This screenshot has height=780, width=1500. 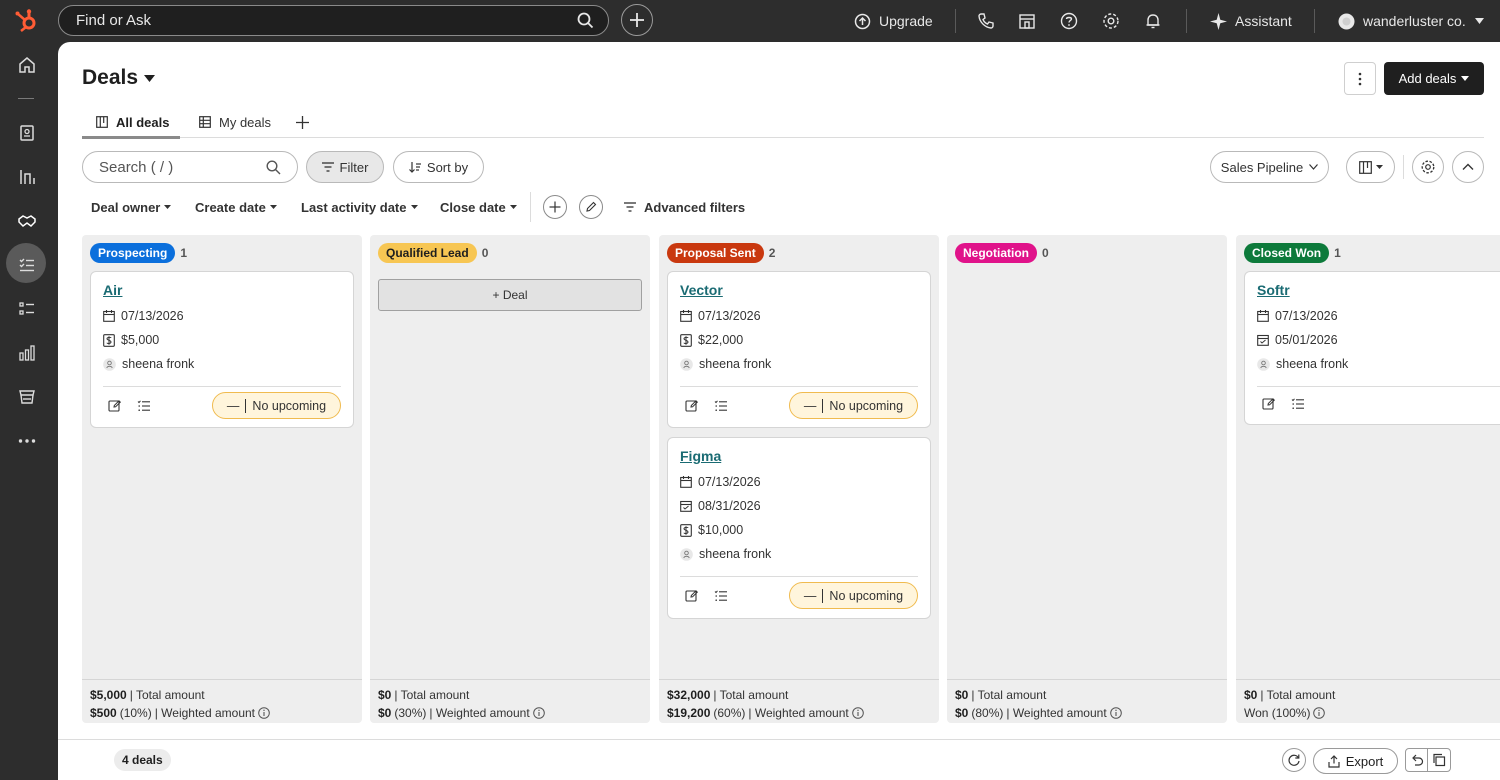 What do you see at coordinates (1273, 290) in the screenshot?
I see `deal-name-link: Softr` at bounding box center [1273, 290].